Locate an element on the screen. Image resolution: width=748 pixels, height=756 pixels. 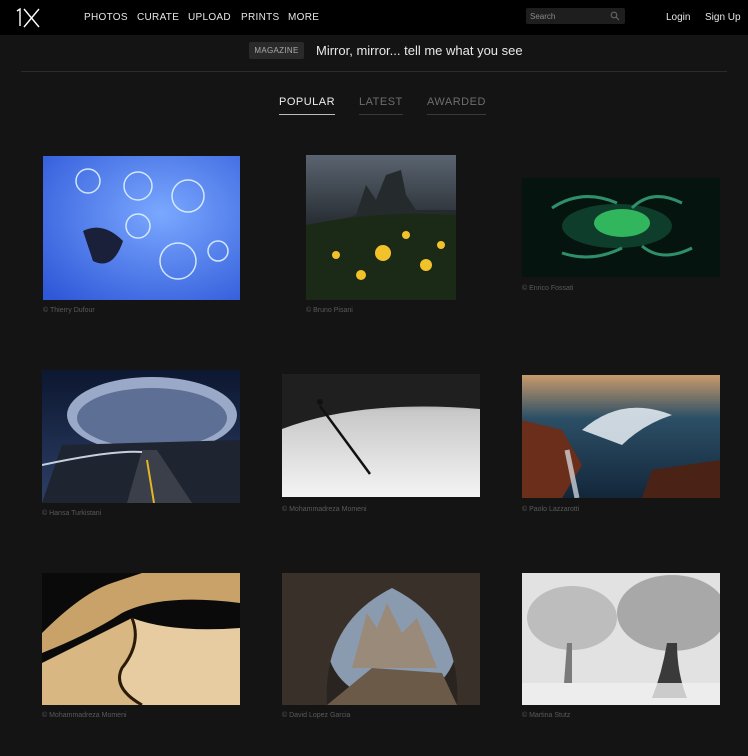
photo-credit: © Enrico Fossati is located at coordinates (547, 288).